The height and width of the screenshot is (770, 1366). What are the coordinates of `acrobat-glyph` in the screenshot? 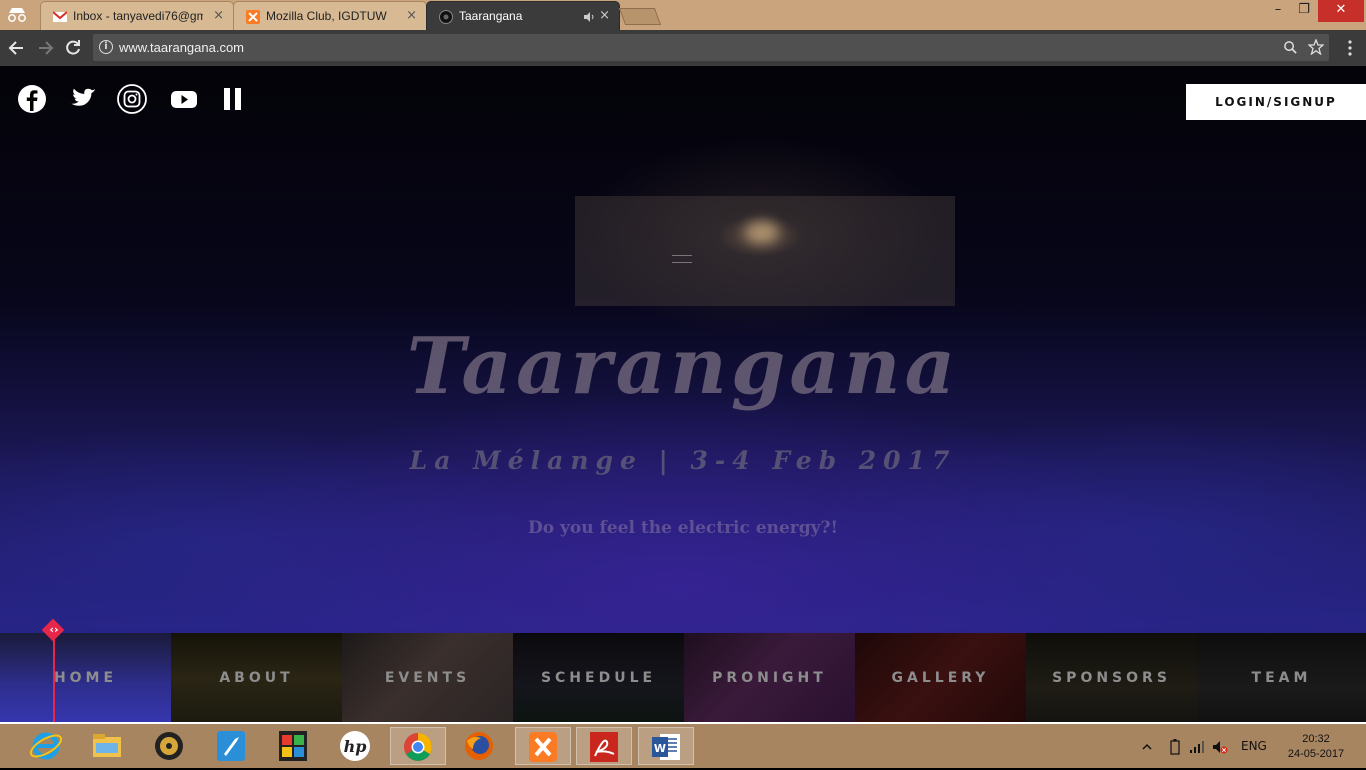 It's located at (604, 747).